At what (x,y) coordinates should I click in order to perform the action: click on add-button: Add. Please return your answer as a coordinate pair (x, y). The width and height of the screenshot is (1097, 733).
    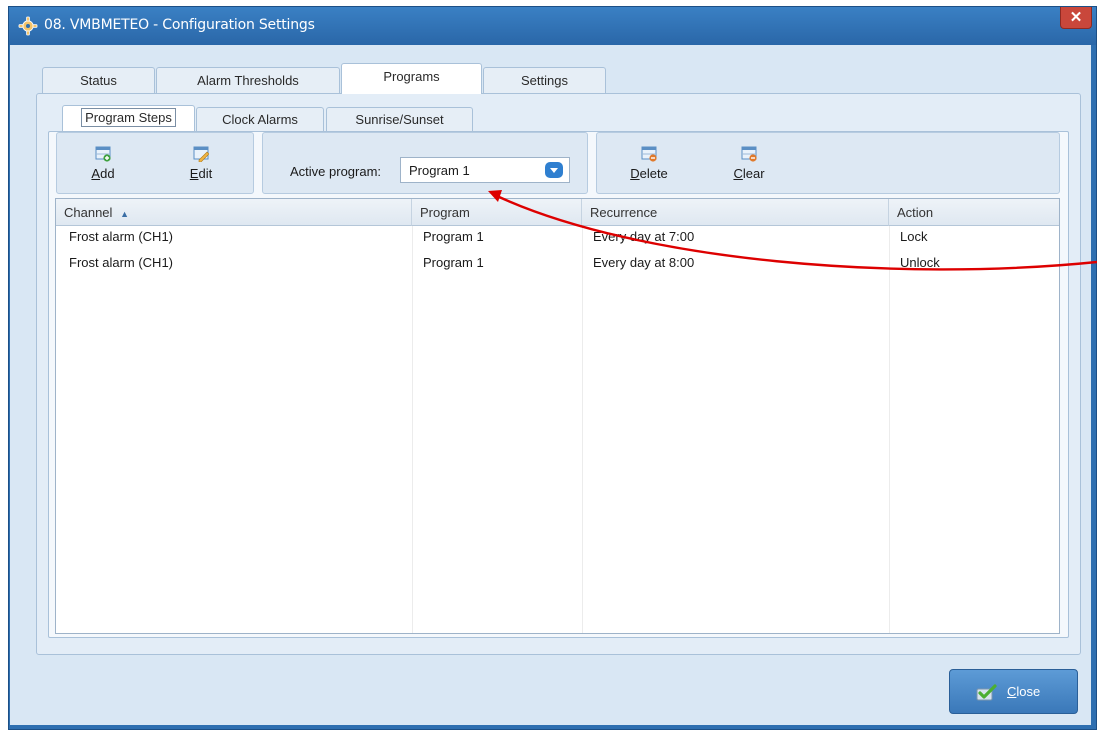
    Looking at the image, I should click on (103, 163).